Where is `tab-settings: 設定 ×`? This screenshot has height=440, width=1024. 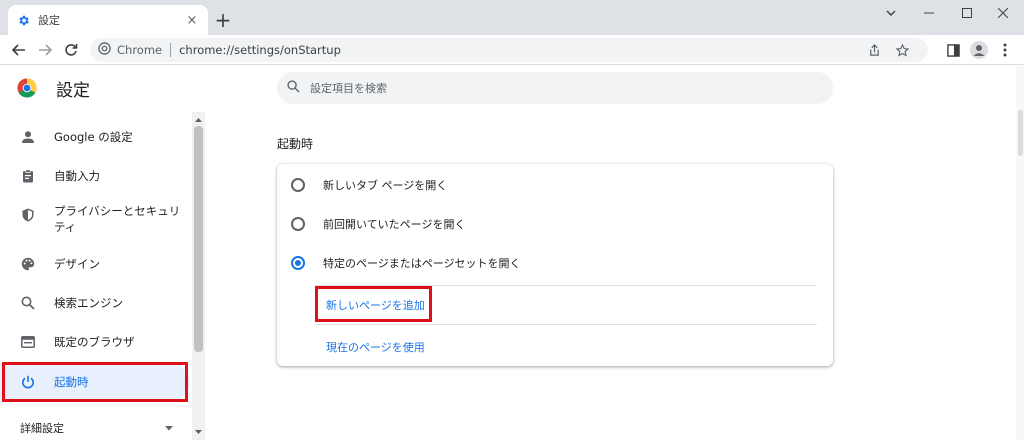
tab-settings: 設定 × is located at coordinates (108, 20).